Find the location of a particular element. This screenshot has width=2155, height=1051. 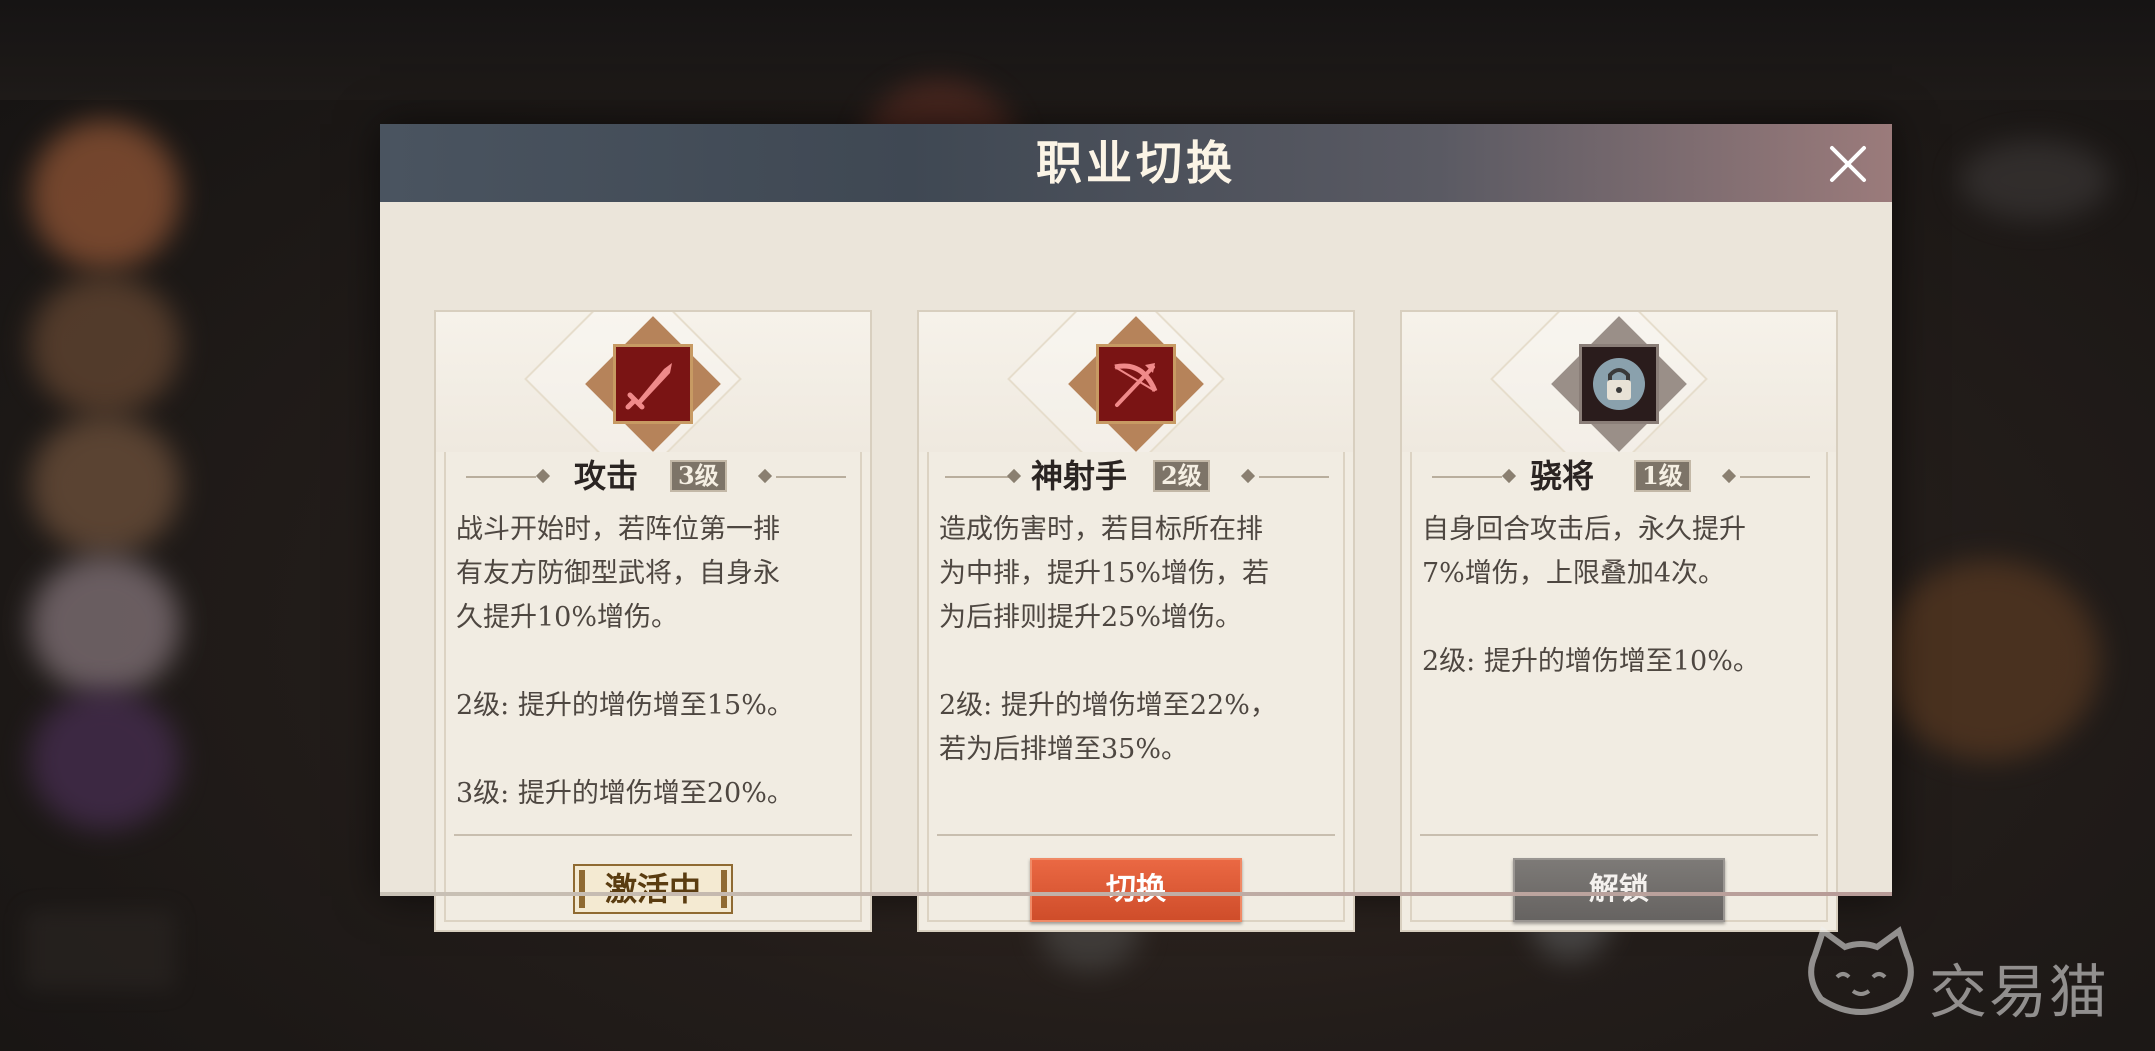

class-name-row: 攻击 3级 is located at coordinates (653, 477).